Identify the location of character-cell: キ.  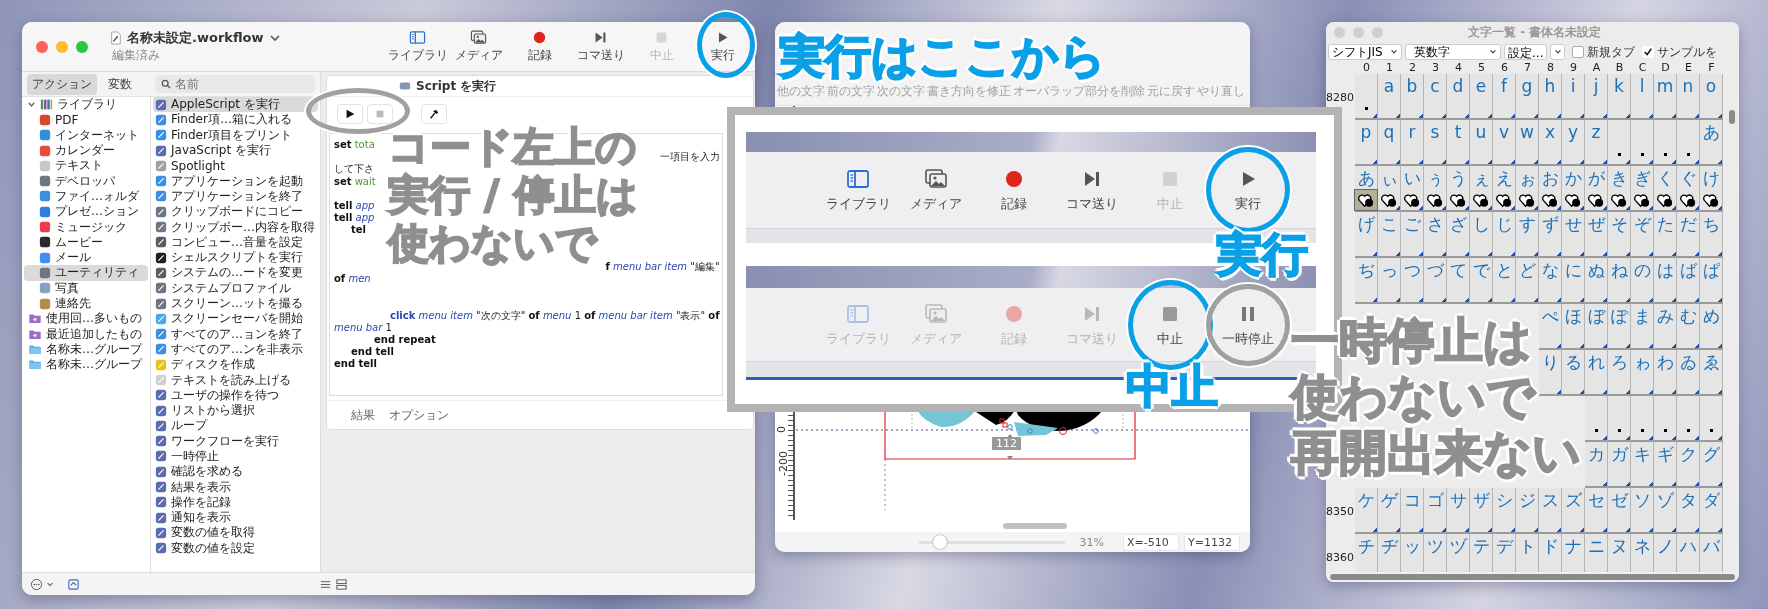
(1642, 465).